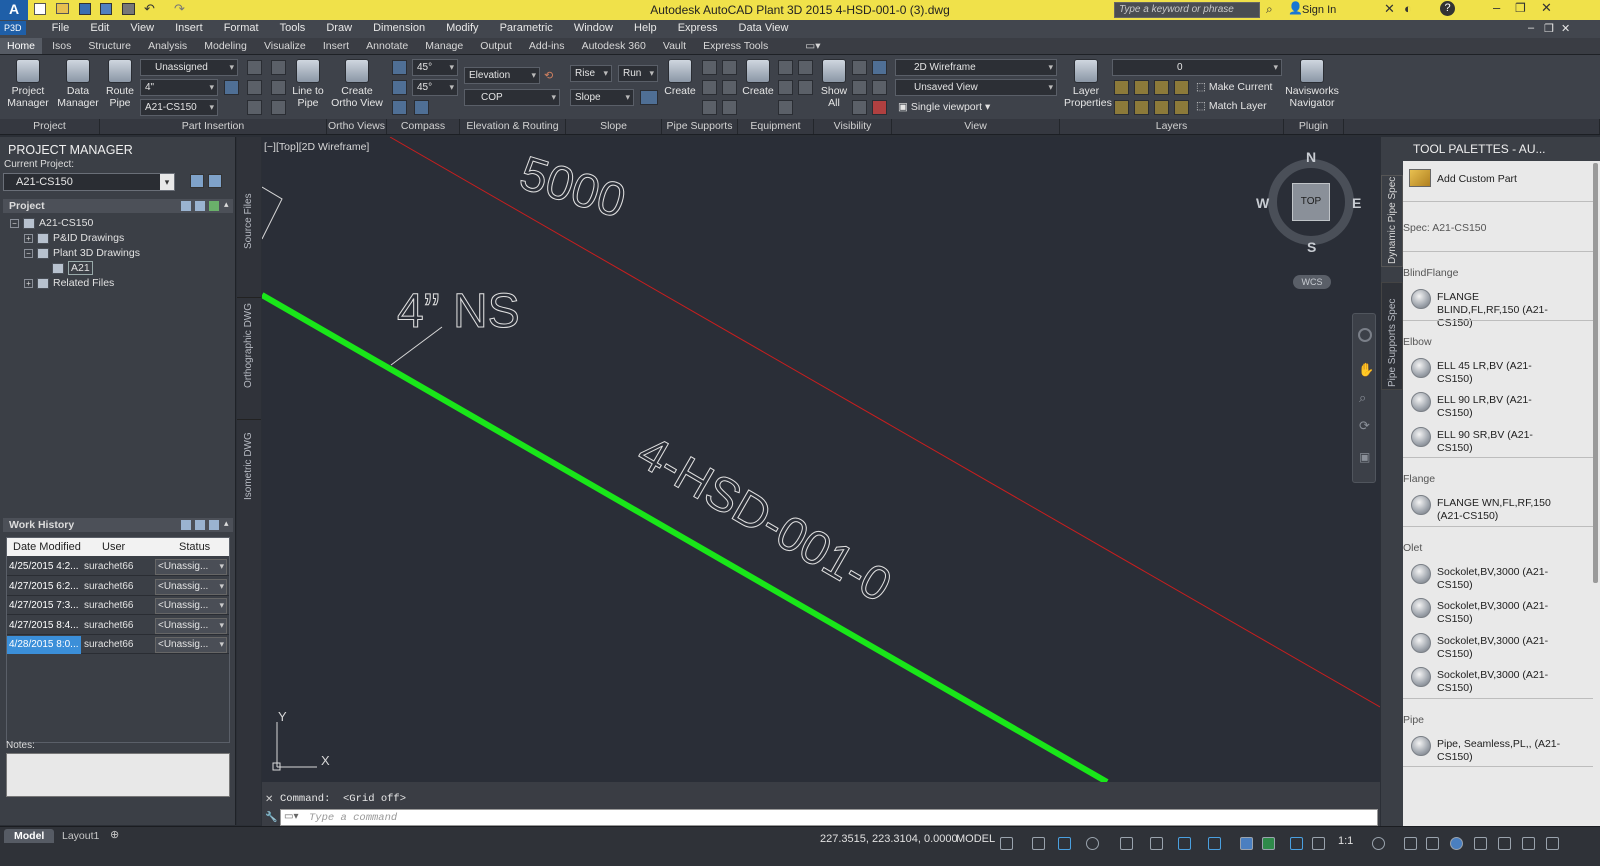 Image resolution: width=1600 pixels, height=866 pixels. Describe the element at coordinates (1549, 28) in the screenshot. I see `doc-restore-icon: ❐` at that location.